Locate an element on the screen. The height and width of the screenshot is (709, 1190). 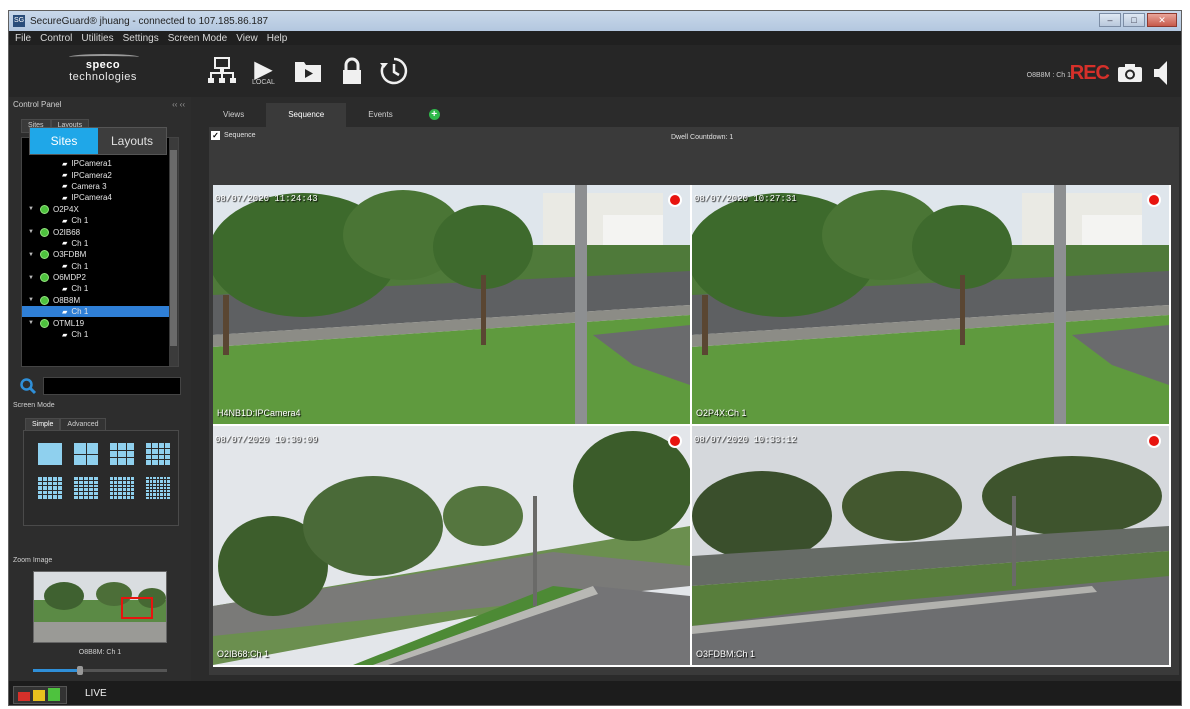
lock-icon is located at coordinates (352, 71).